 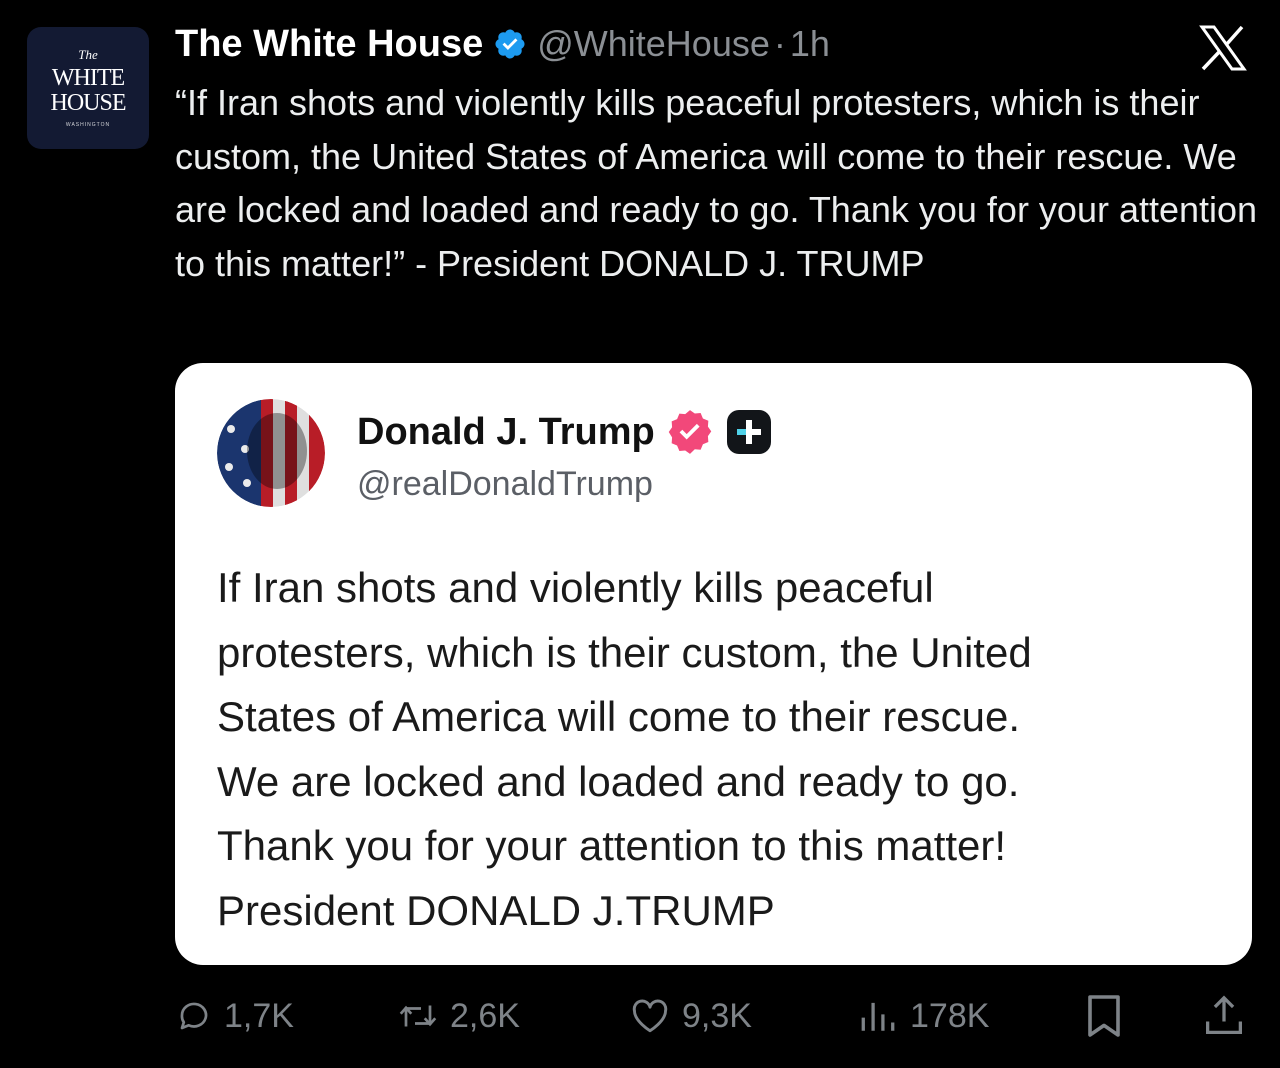 I want to click on reply-button: 1,7K, so click(x=235, y=1016).